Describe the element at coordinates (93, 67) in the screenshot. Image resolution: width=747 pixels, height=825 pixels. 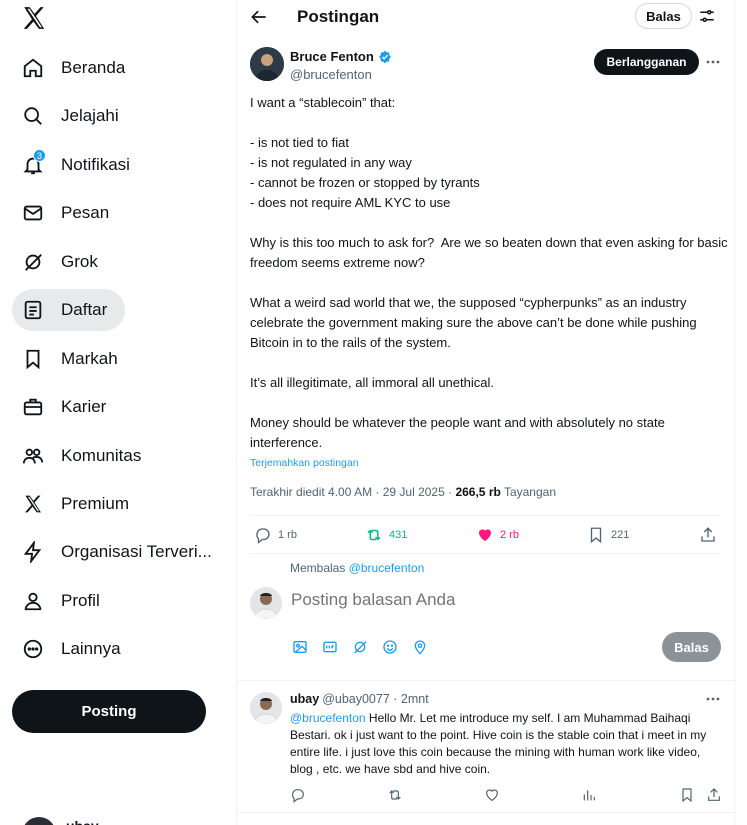
I see `nav-label: Beranda` at that location.